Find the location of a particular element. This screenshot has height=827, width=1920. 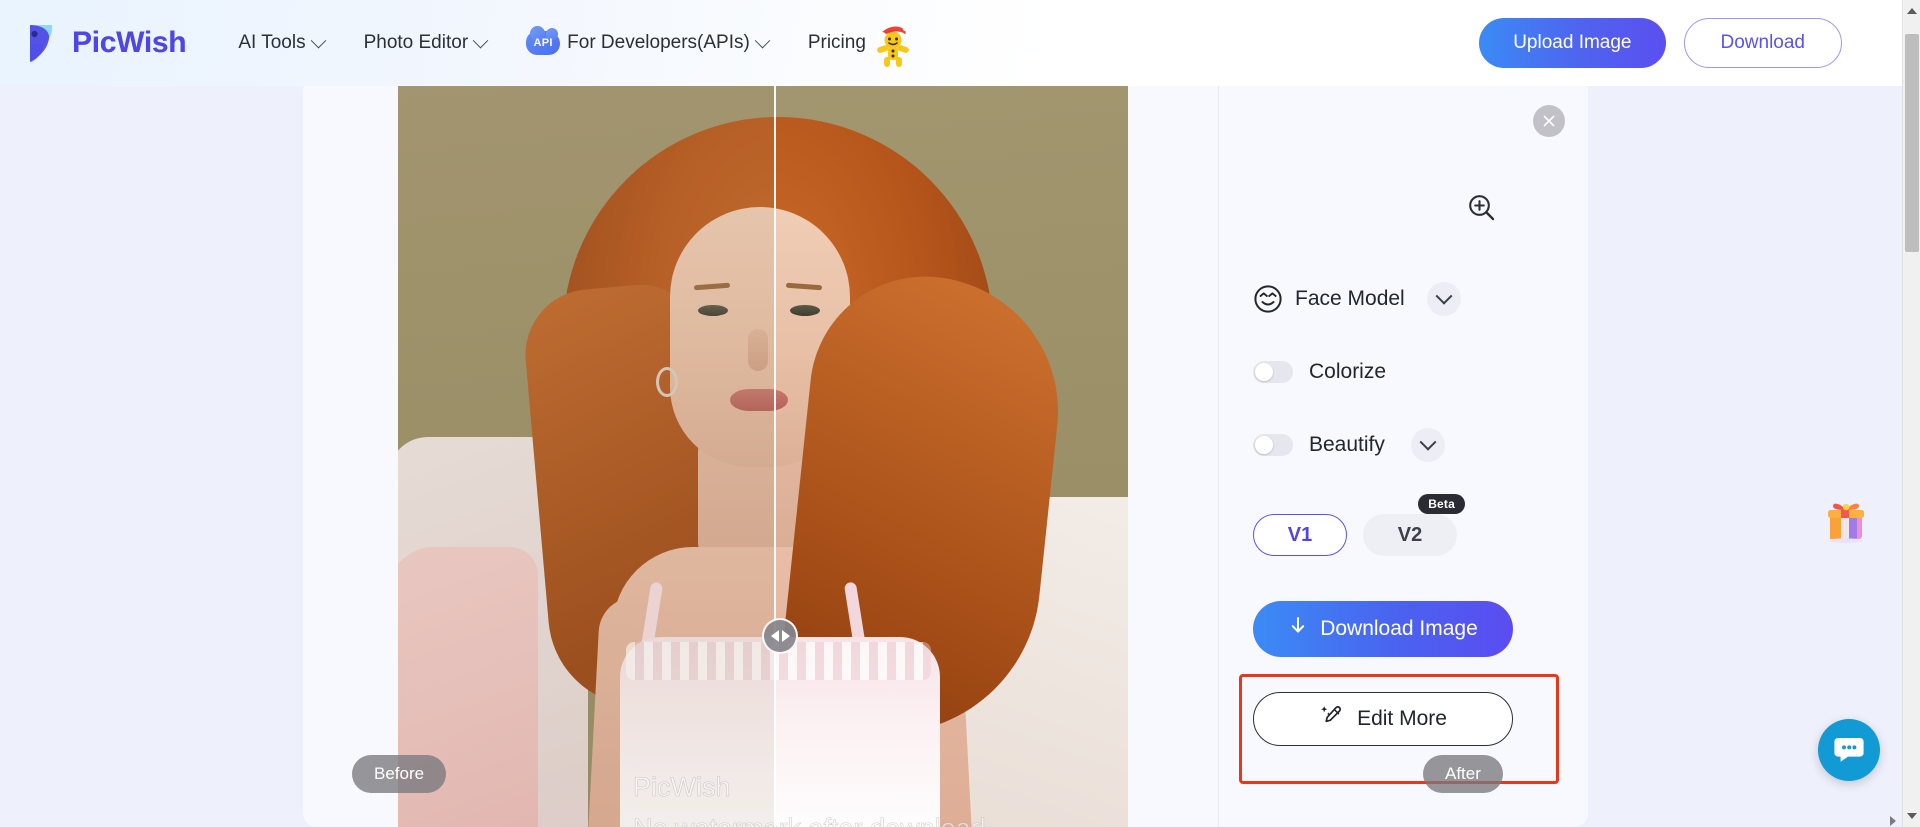

picwish-bird-logo-icon is located at coordinates (42, 43).